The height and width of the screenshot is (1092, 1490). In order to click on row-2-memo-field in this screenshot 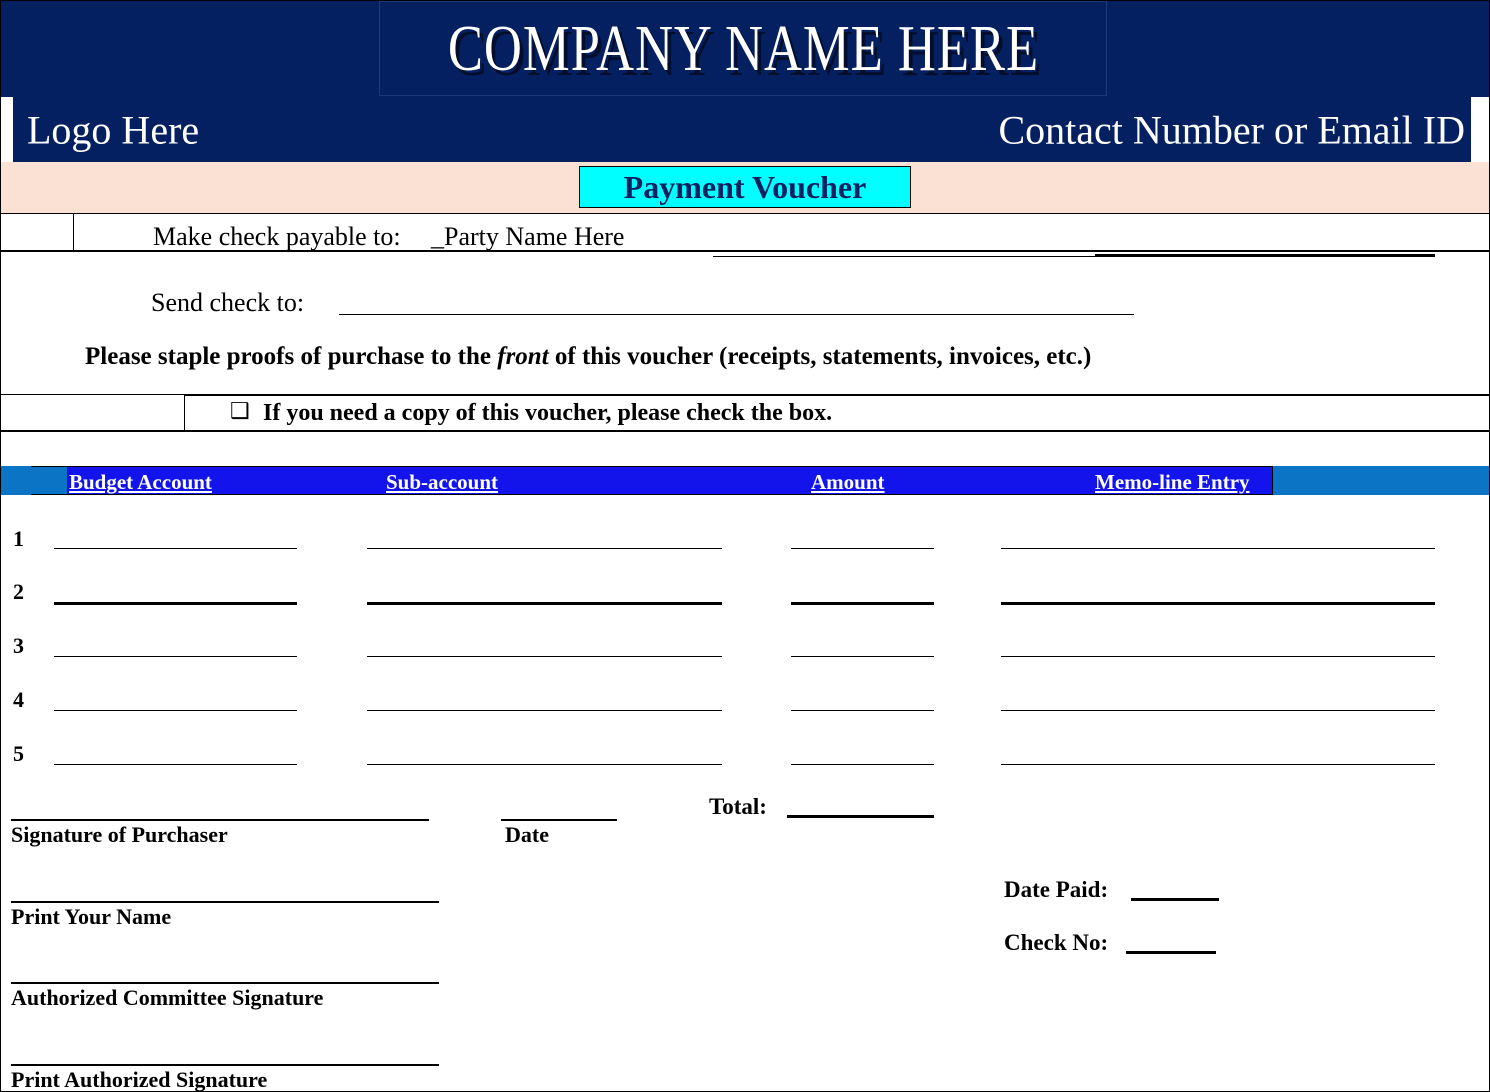, I will do `click(1218, 603)`.